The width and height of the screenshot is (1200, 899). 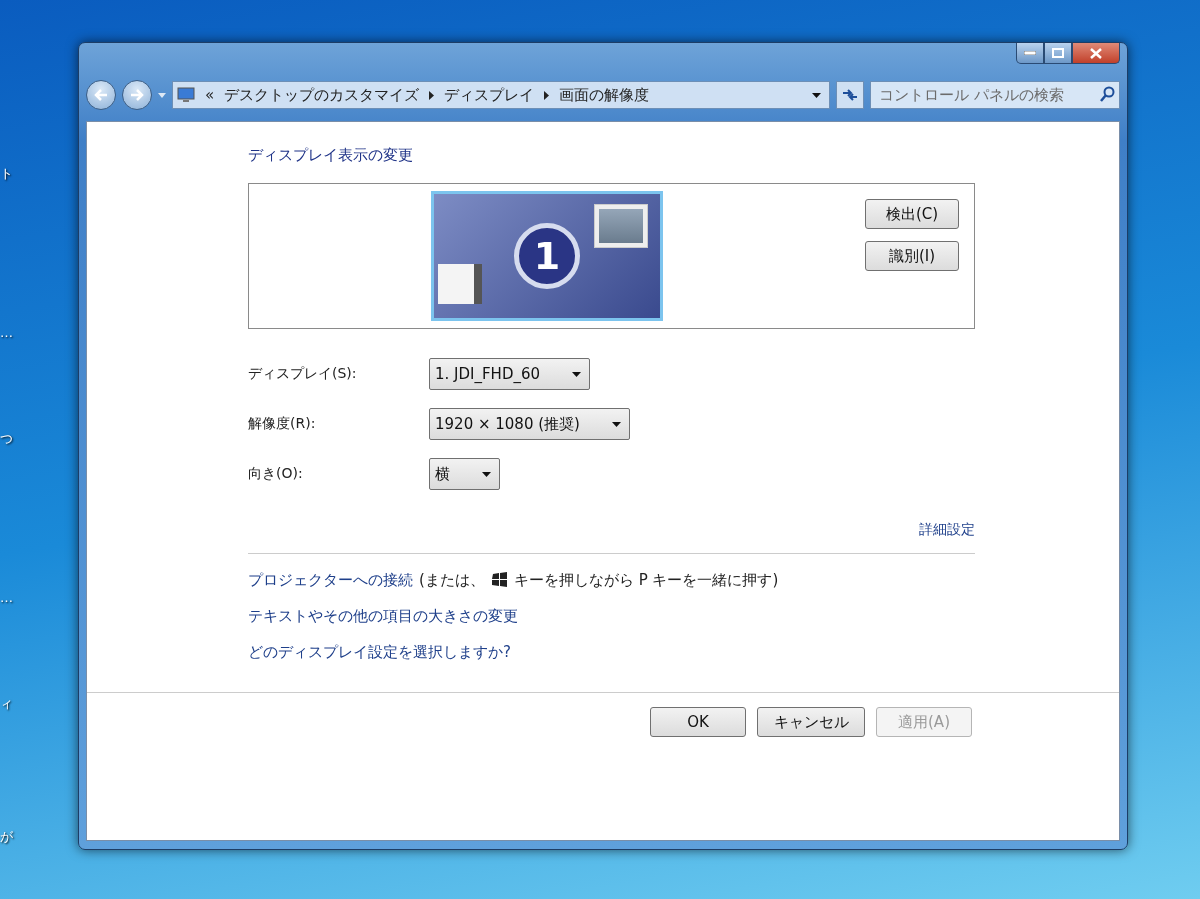 I want to click on settings-link: どのディスプレイ設定を選択しますか?, so click(x=379, y=652).